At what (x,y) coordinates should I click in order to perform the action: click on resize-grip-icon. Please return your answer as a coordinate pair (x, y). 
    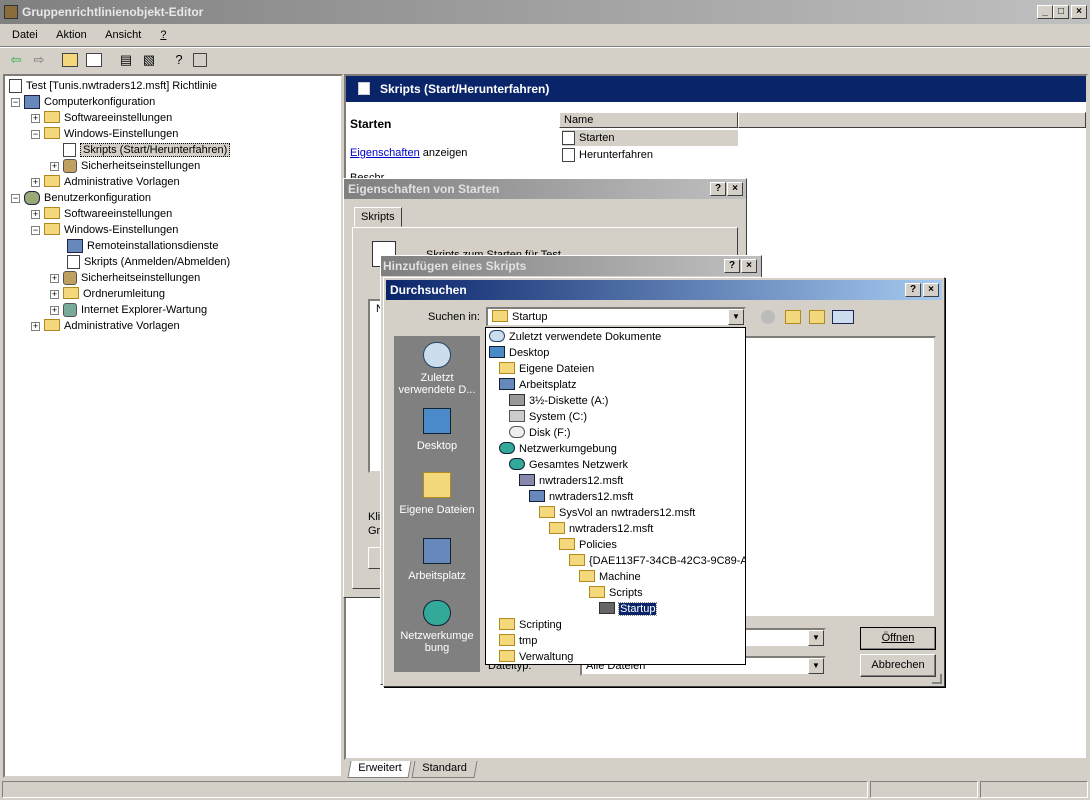
    Looking at the image, I should click on (937, 679).